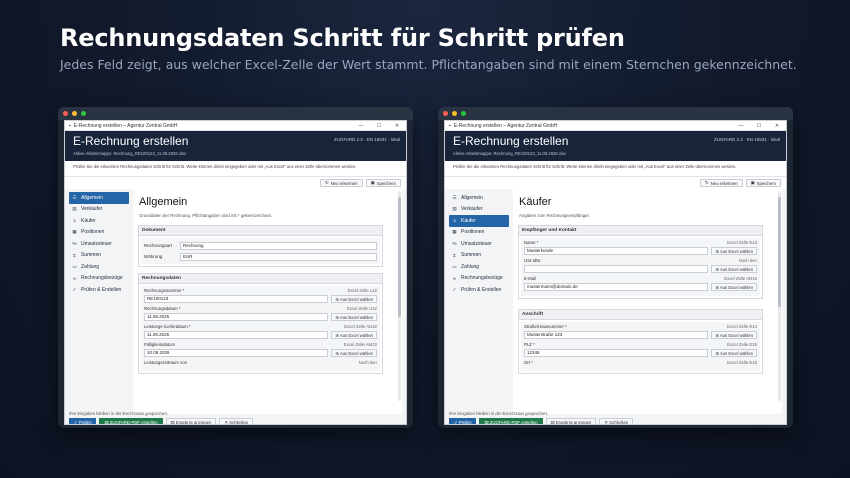 This screenshot has height=478, width=850. I want to click on percent-icon: %, so click(74, 244).